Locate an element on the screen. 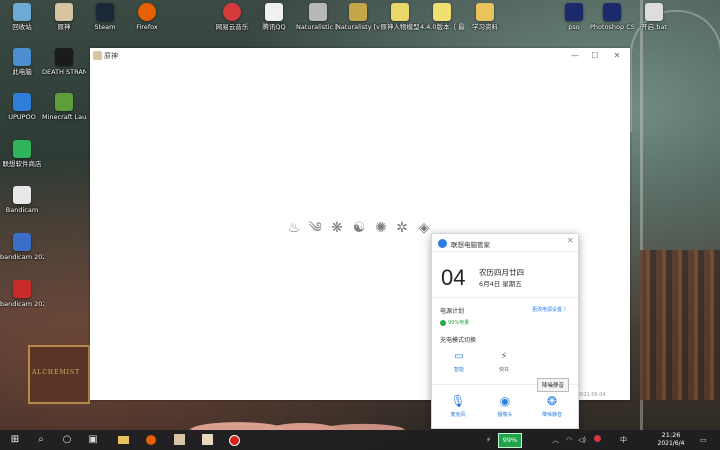 The image size is (720, 450). day-number: 04 is located at coordinates (453, 277).